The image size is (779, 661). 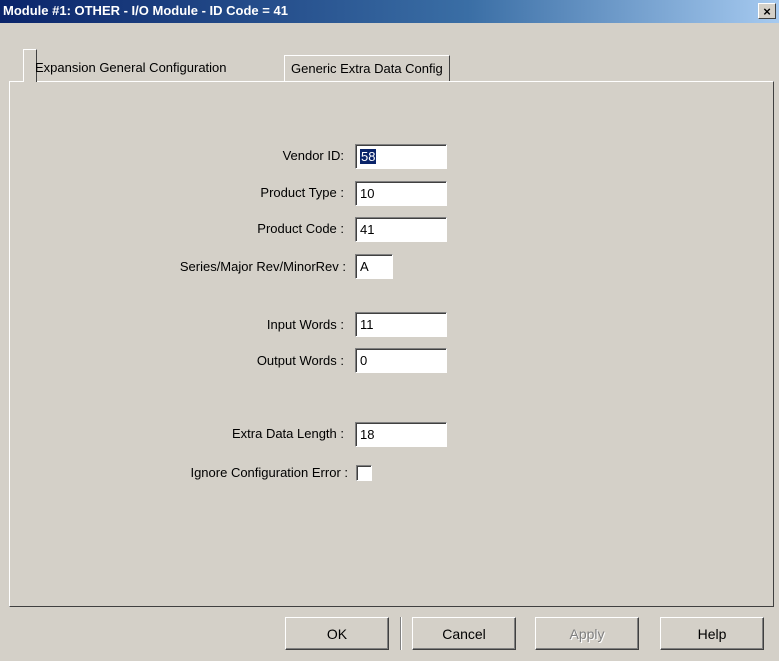 I want to click on button-separator, so click(x=401, y=633).